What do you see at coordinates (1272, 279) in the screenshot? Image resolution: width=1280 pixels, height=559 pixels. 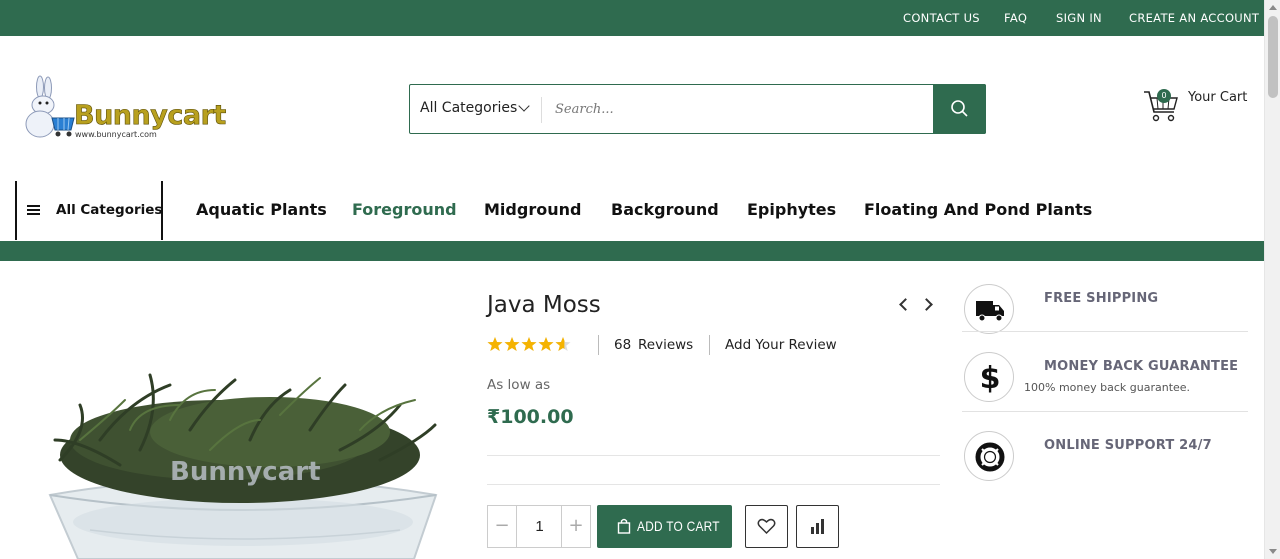 I see `page-scrollbar` at bounding box center [1272, 279].